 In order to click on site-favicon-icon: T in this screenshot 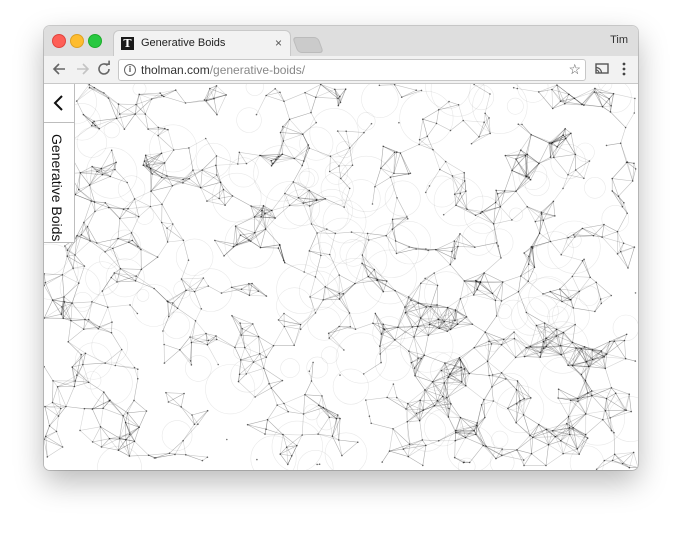, I will do `click(127, 43)`.